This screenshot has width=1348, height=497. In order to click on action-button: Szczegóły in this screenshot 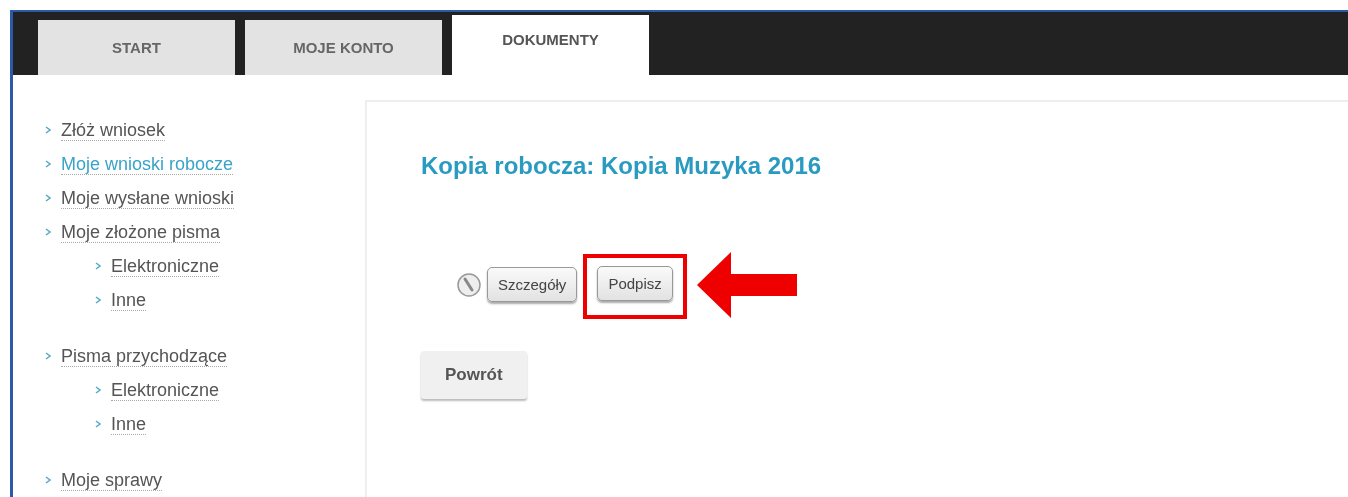, I will do `click(532, 284)`.